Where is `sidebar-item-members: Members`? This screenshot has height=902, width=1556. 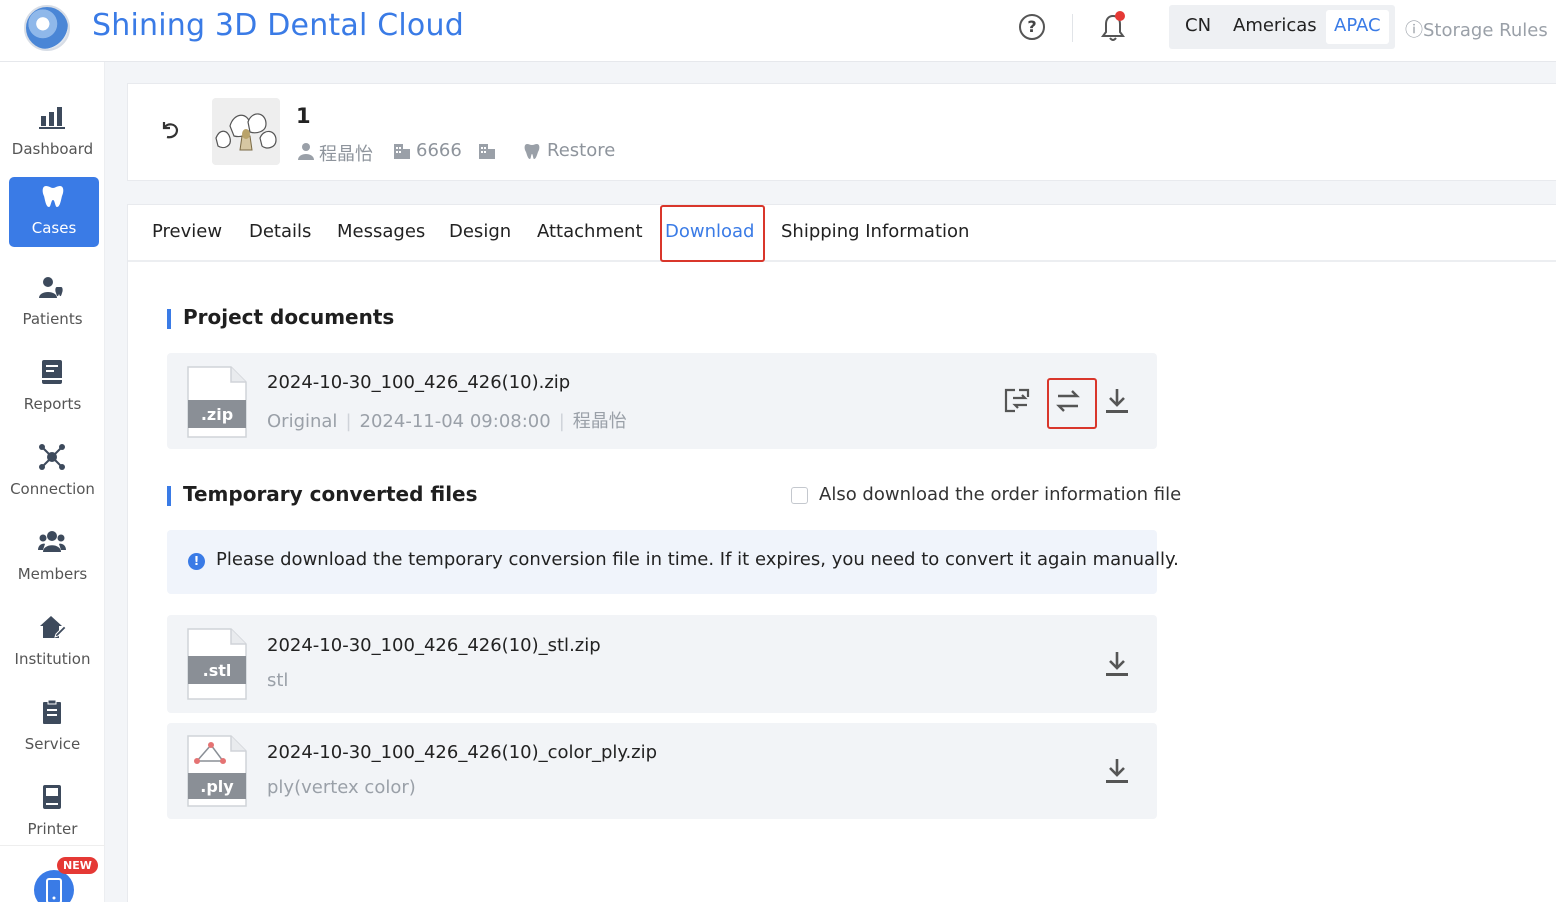
sidebar-item-members: Members is located at coordinates (52, 558).